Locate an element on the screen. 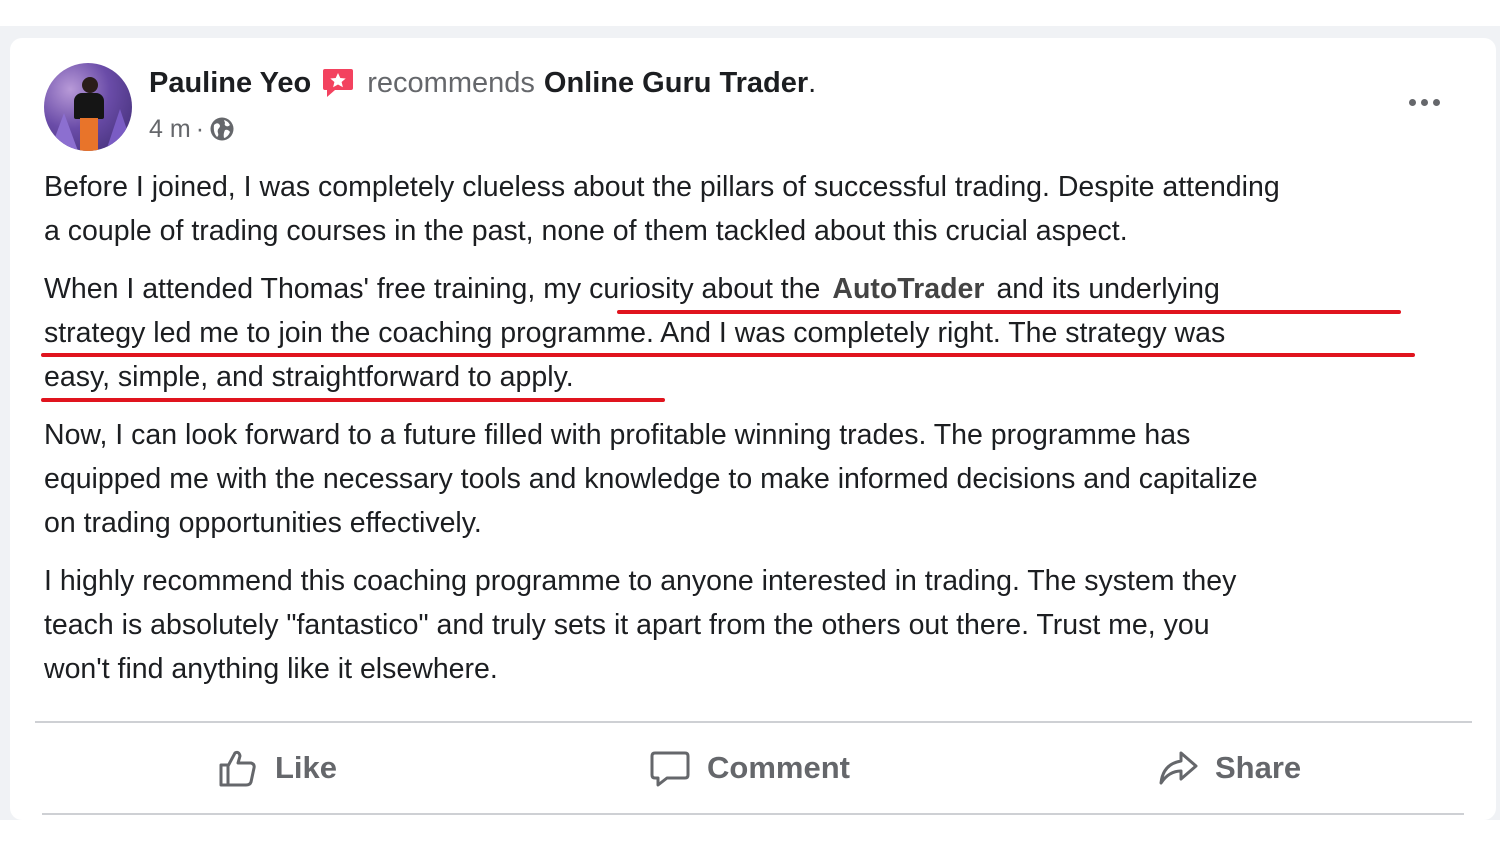 The width and height of the screenshot is (1500, 844). text-segment: and its underlying is located at coordinates (1108, 289).